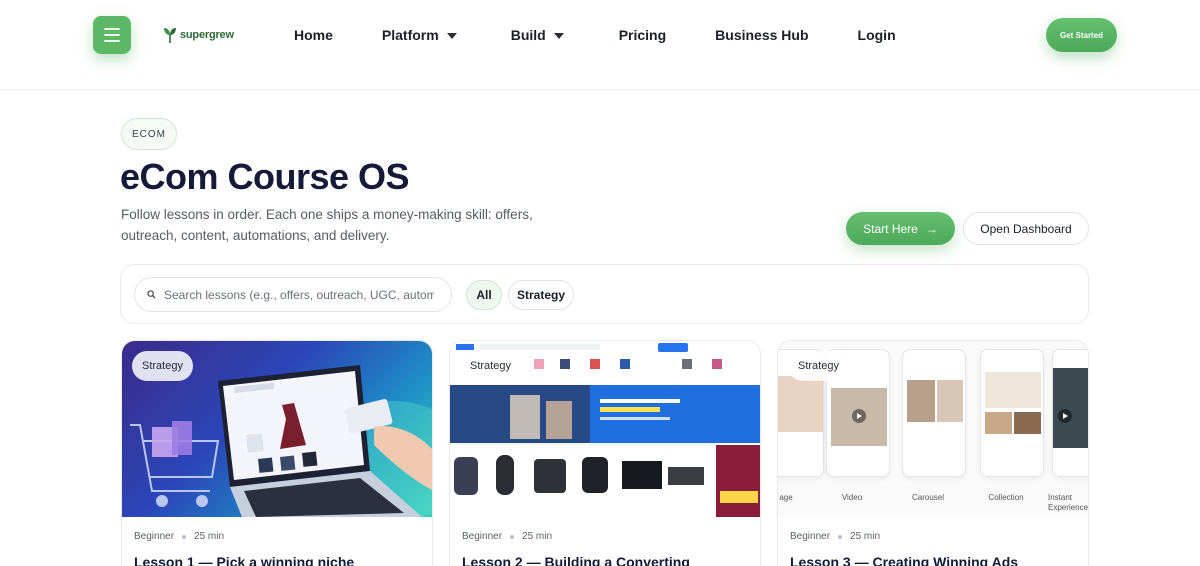  Describe the element at coordinates (410, 35) in the screenshot. I see `nav-platform-label: Platform` at that location.